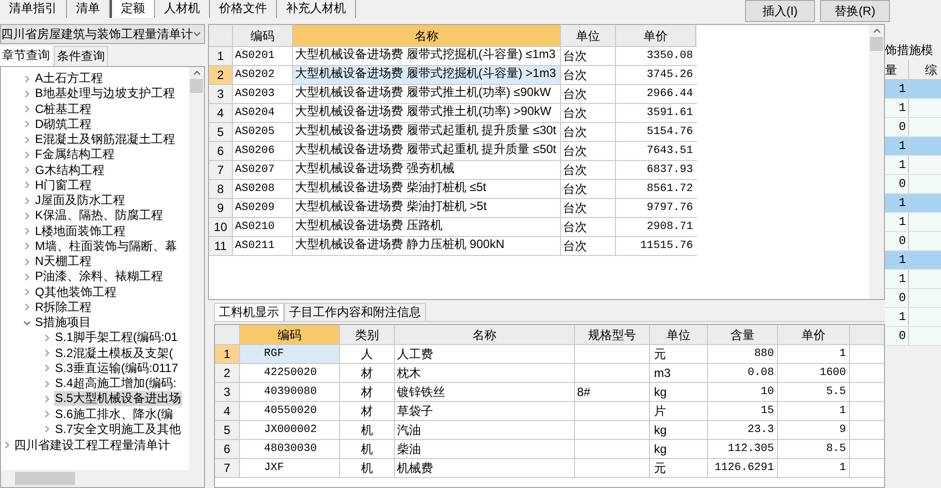 This screenshot has height=488, width=941. I want to click on tree-item: L楼地面装饰工程, so click(80, 231).